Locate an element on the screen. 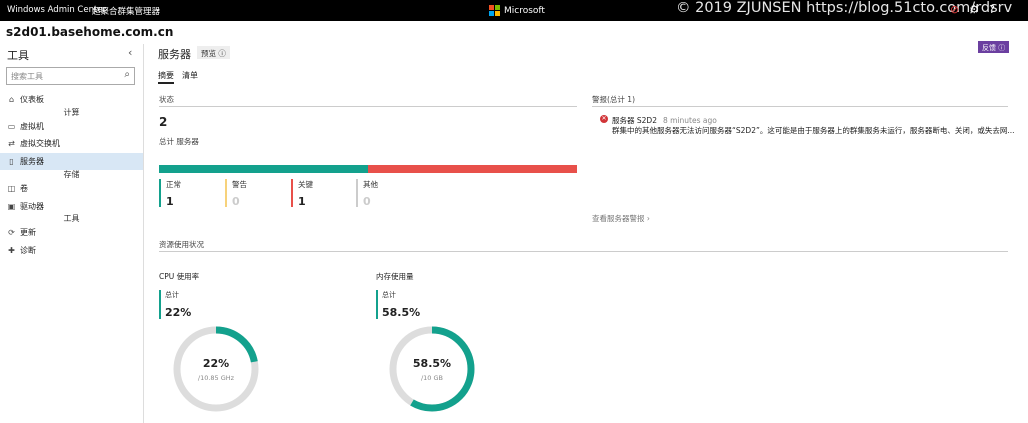 The image size is (1028, 423). memory-total: 总计 58.5% is located at coordinates (398, 304).